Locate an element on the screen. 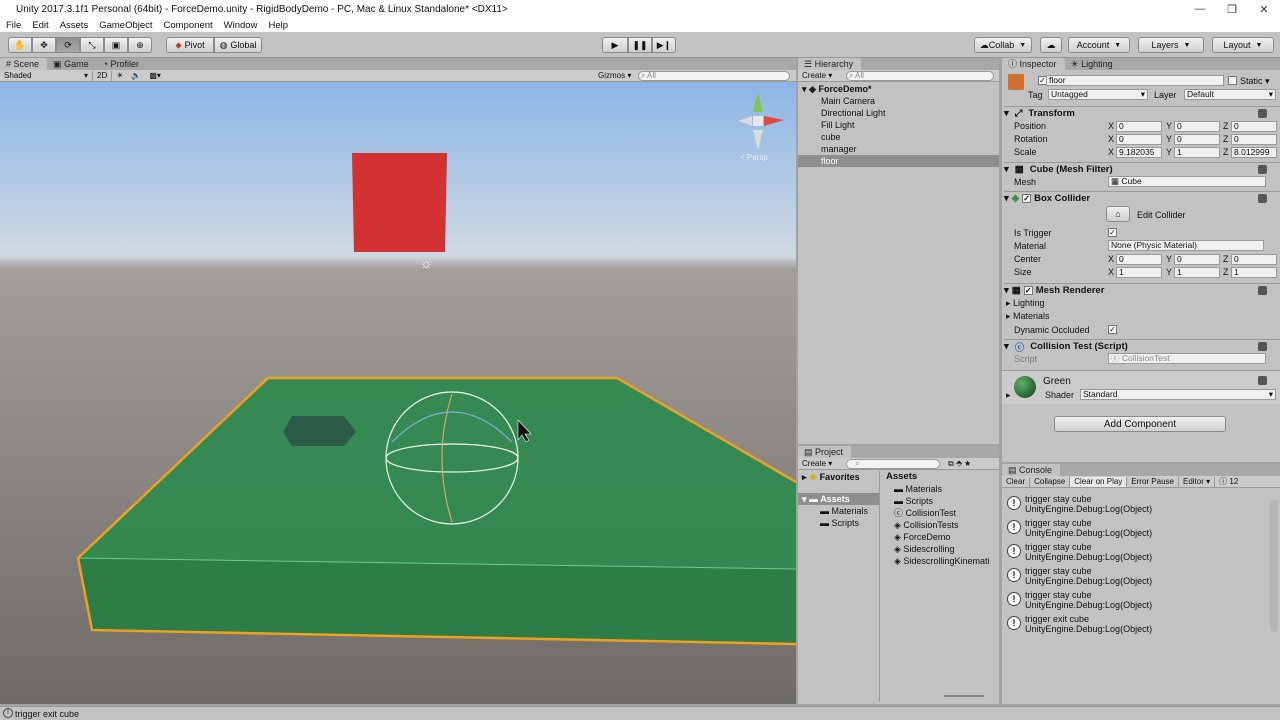 The height and width of the screenshot is (720, 1280). shading-dropdown: Shaded ▾ is located at coordinates (46, 76).